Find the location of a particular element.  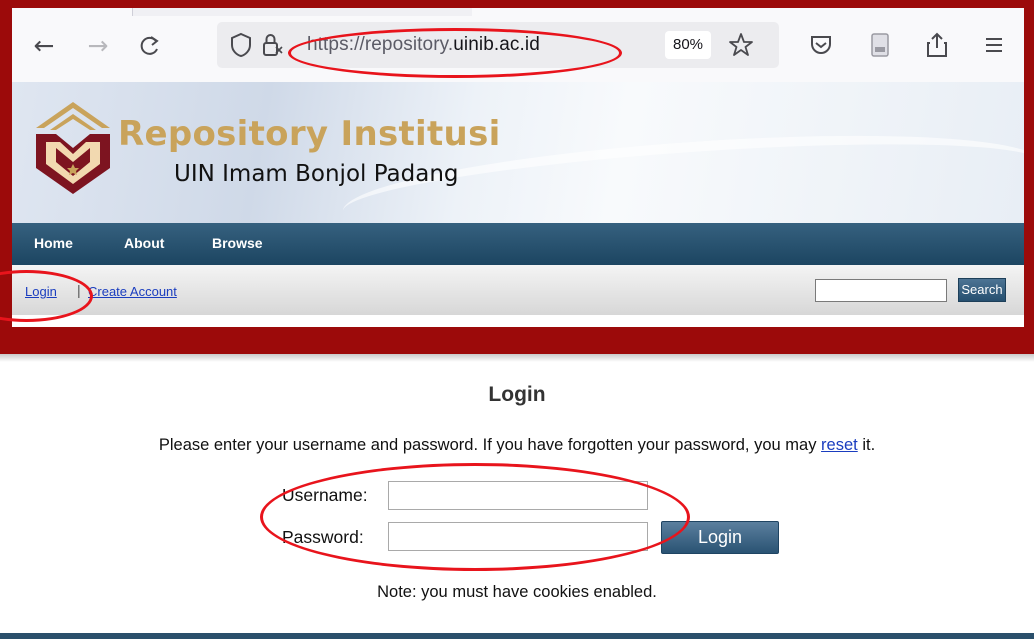

menu-item-home: Home is located at coordinates (53, 243).